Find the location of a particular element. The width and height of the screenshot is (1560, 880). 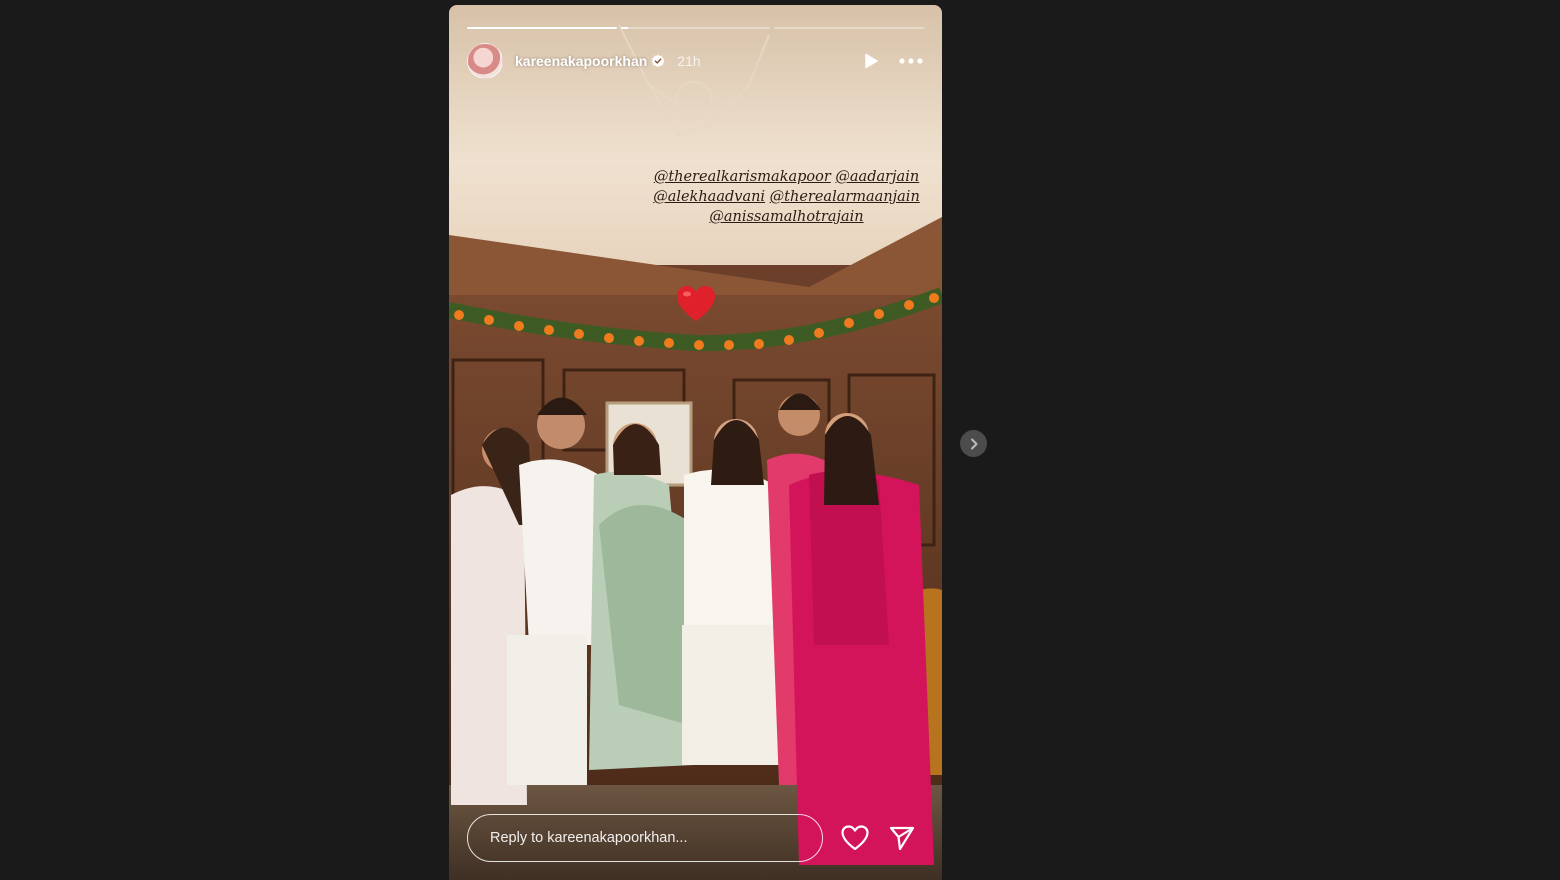

share-button is located at coordinates (902, 838).